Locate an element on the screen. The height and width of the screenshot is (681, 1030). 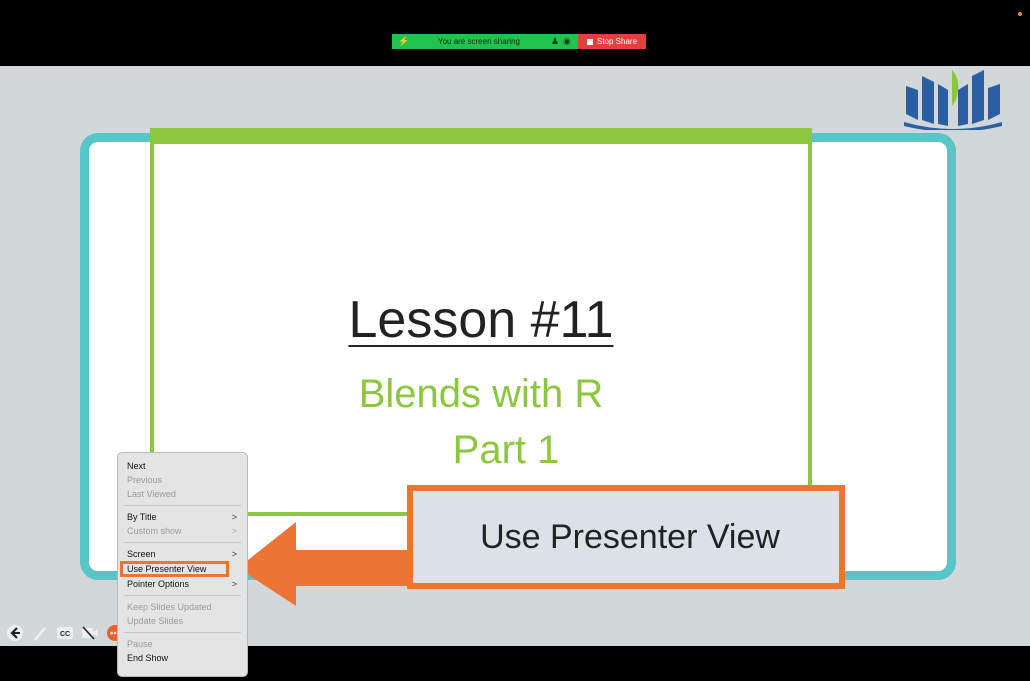
menu-item-keep-slides-updated: Keep Slides Updated is located at coordinates (182, 607).